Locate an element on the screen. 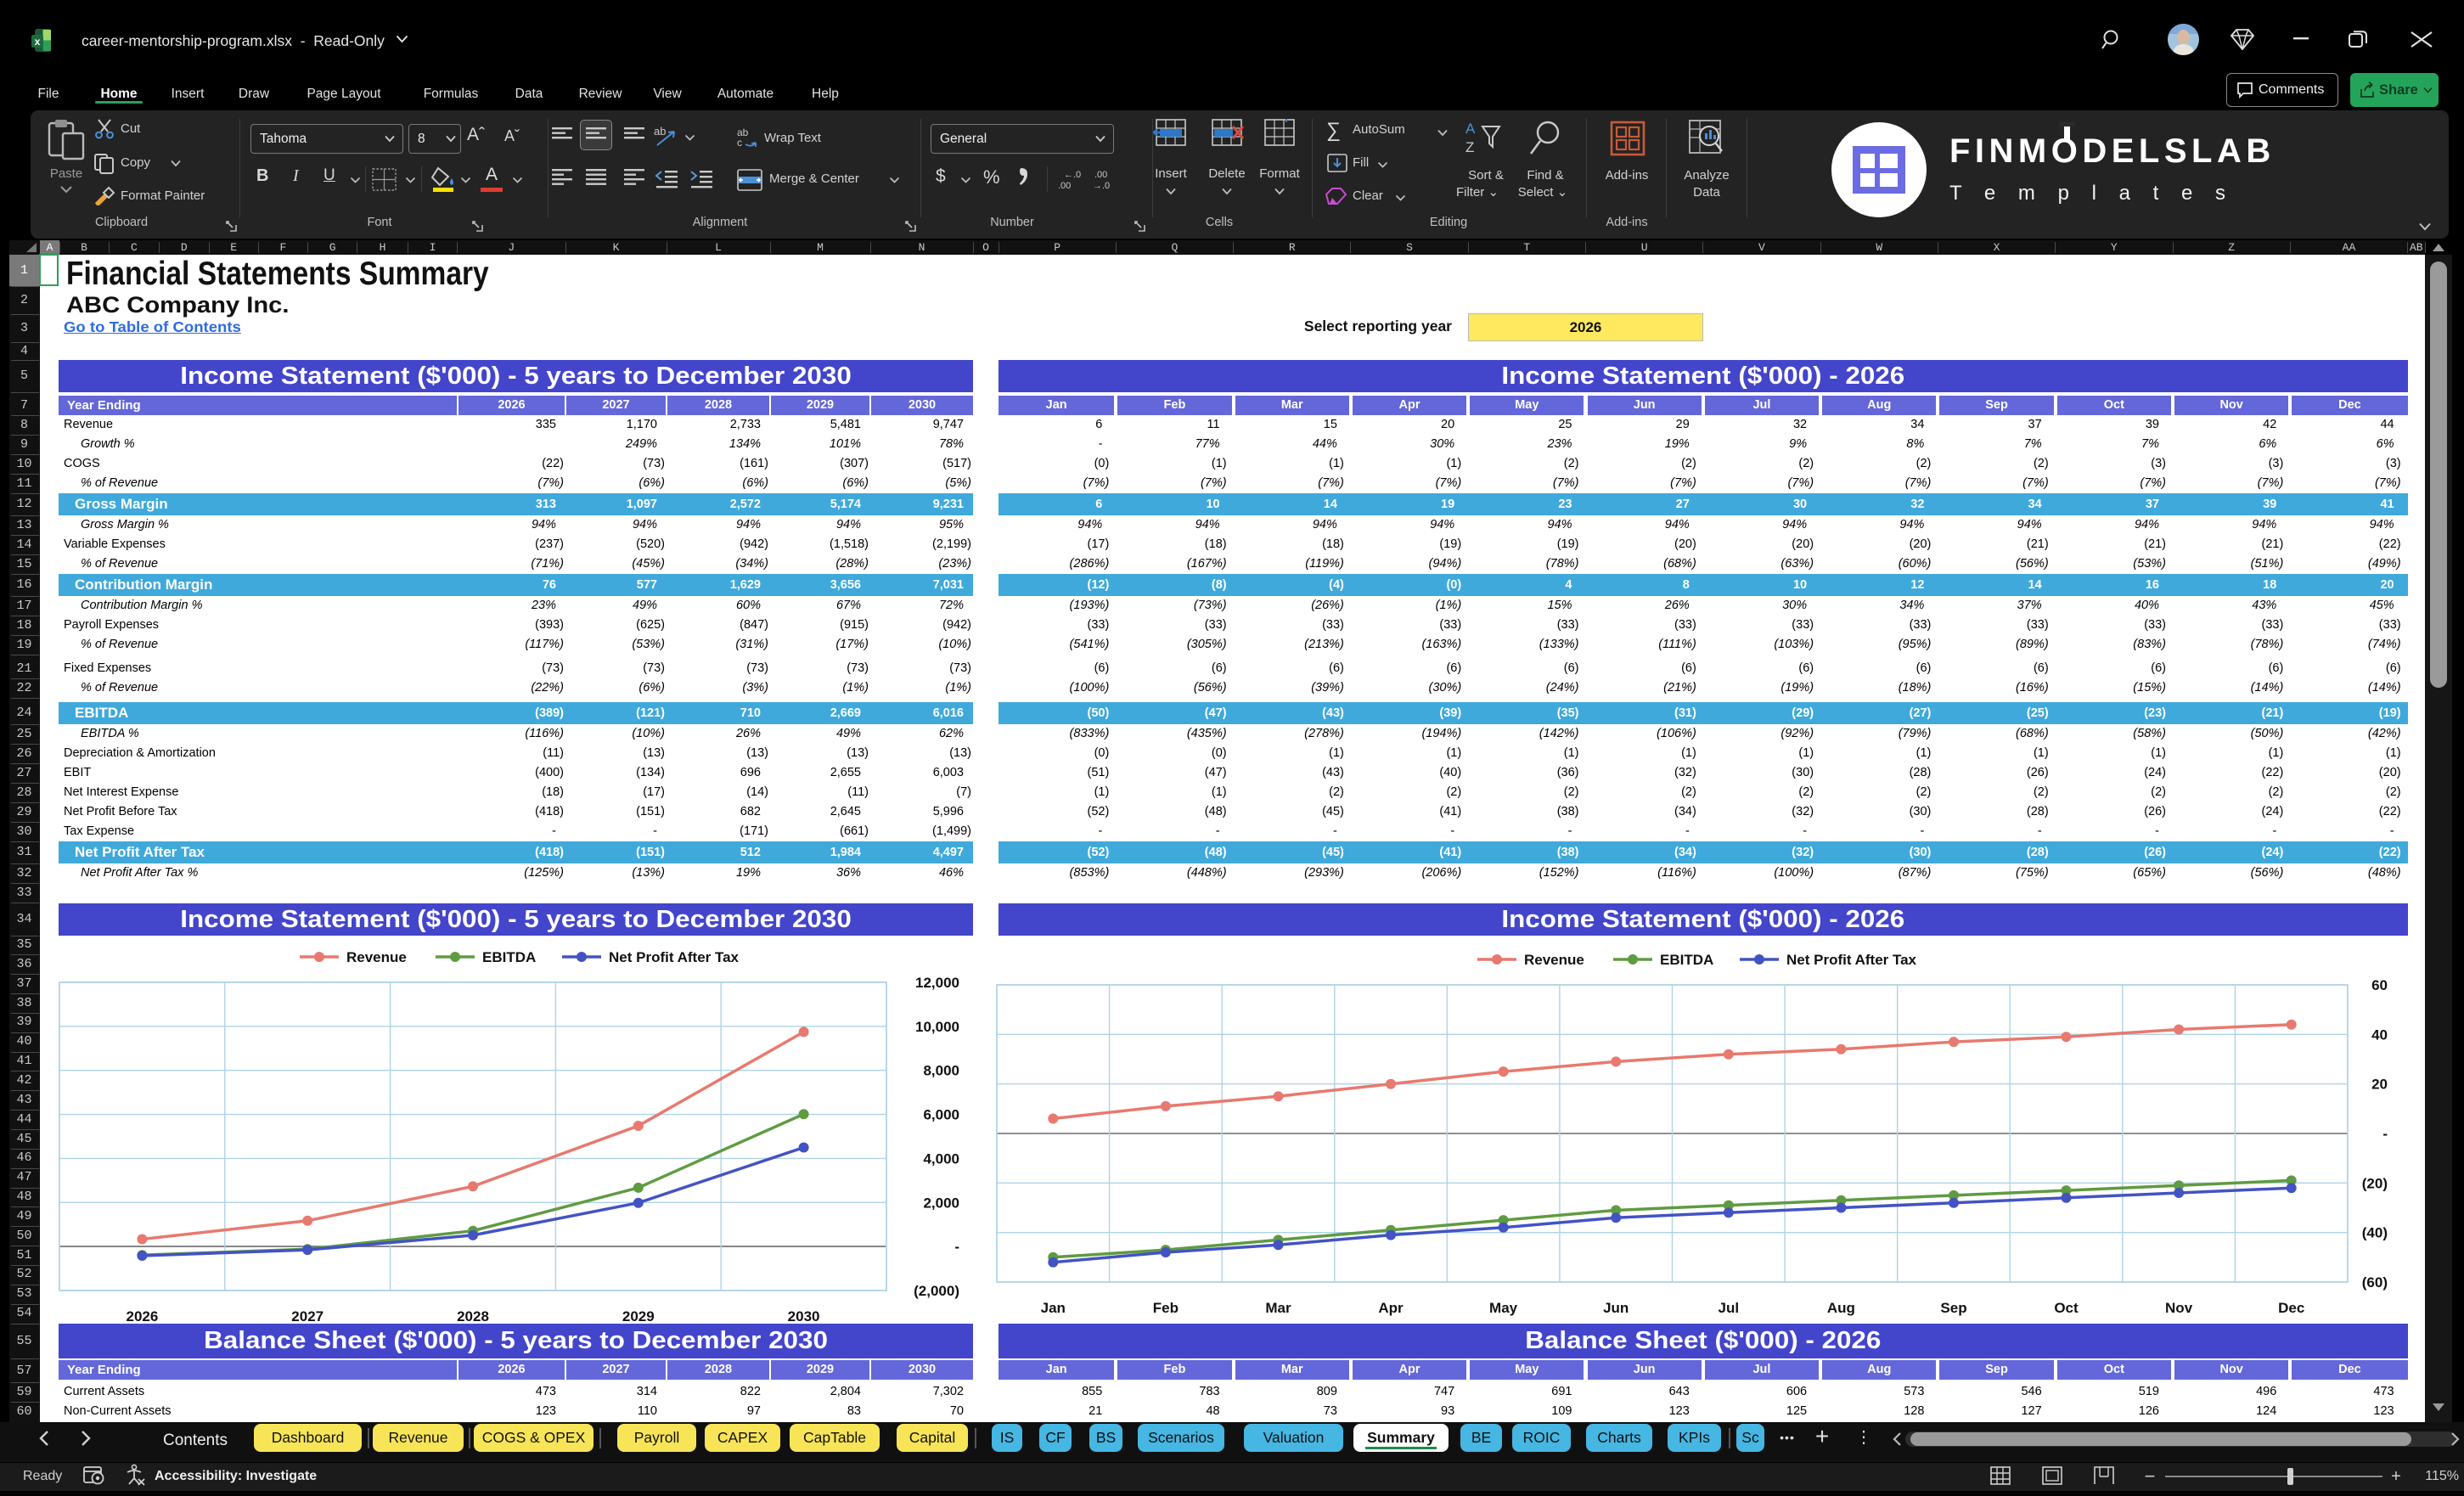  svg-text: (60) is located at coordinates (2375, 1282).